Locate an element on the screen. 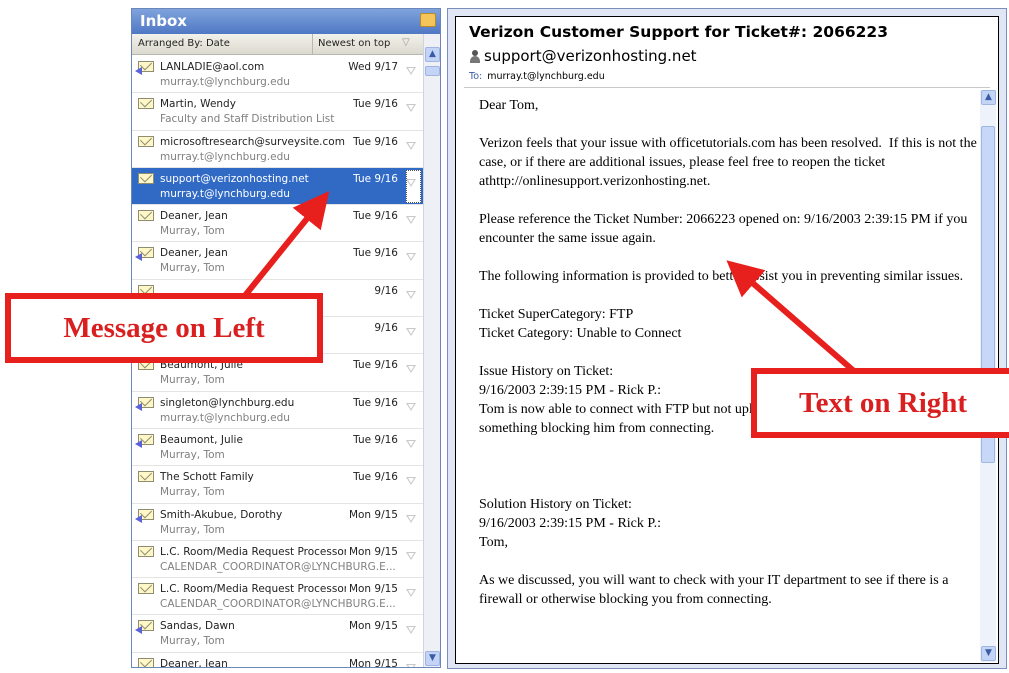  sort-order-label: Newest on top is located at coordinates (354, 43).